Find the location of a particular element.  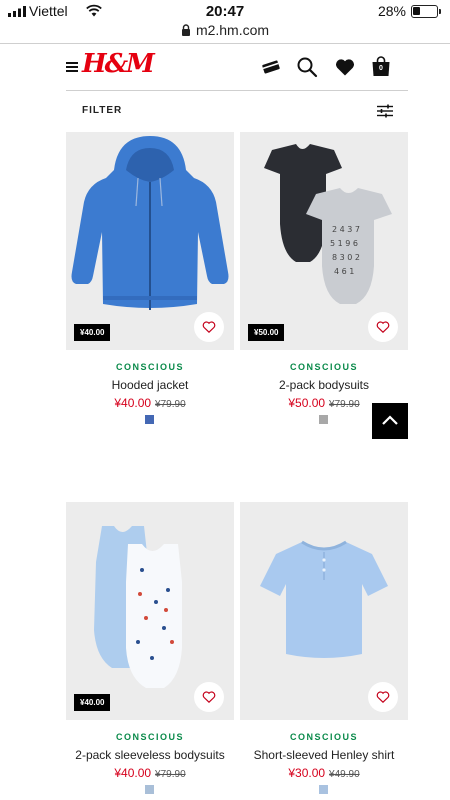

address-bar: m2.hm.com is located at coordinates (225, 32).